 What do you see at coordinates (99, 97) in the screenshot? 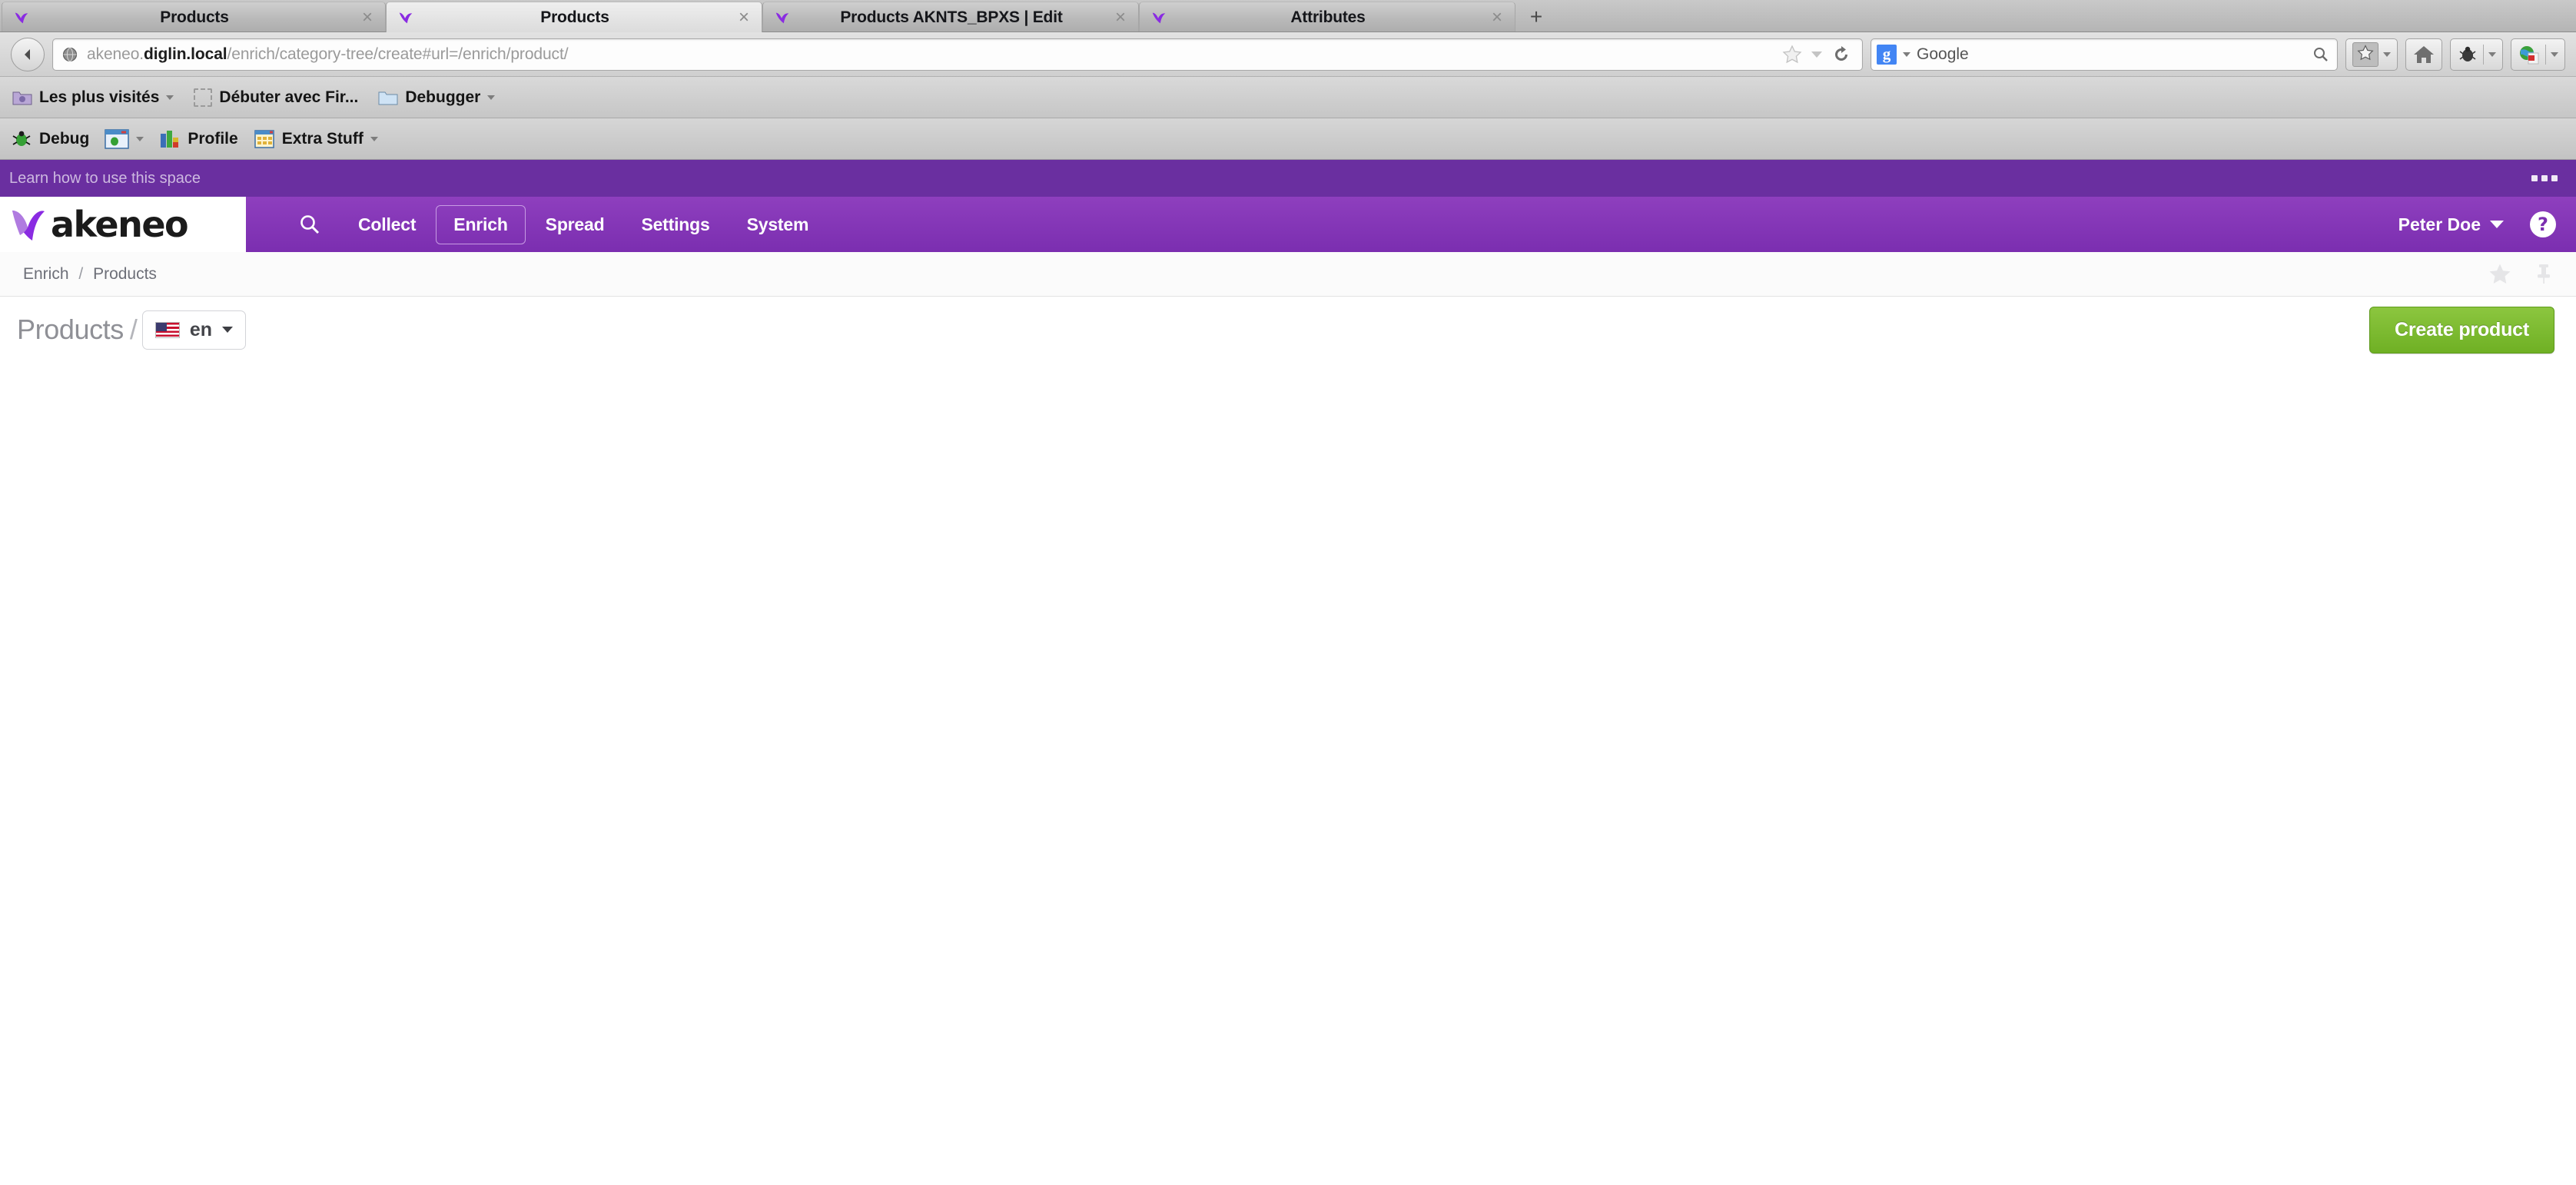
I see `bookmark-label: Les plus visités` at bounding box center [99, 97].